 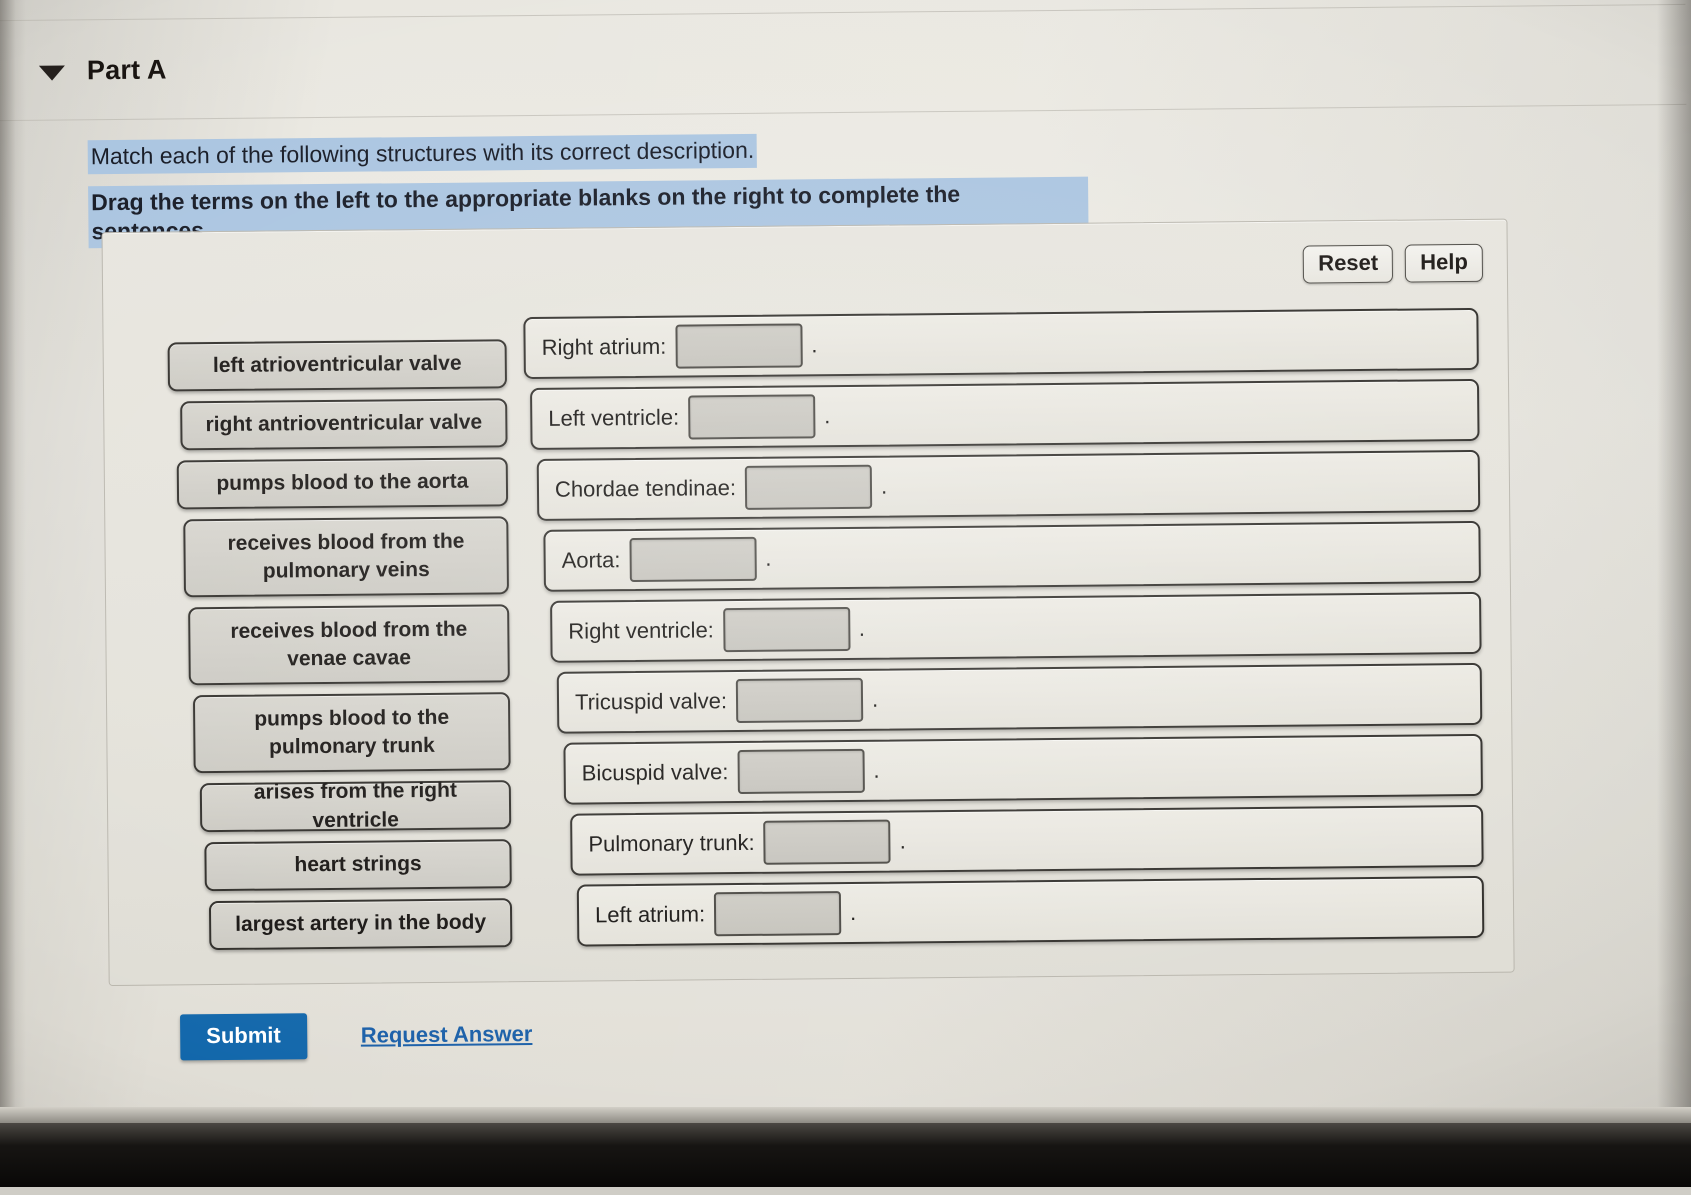 I want to click on drop-row-label: Chordae tendinae:, so click(x=645, y=488).